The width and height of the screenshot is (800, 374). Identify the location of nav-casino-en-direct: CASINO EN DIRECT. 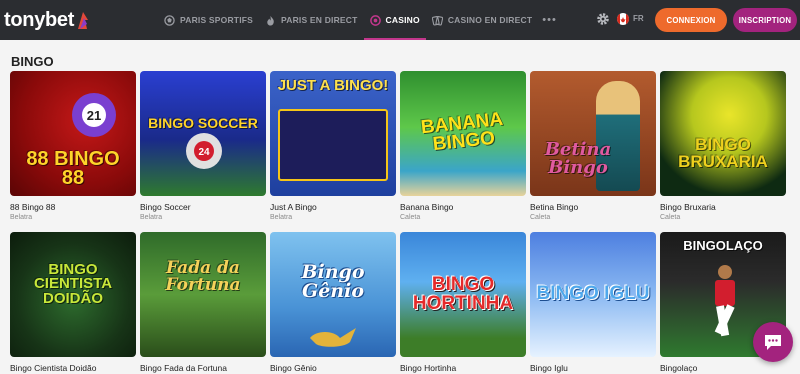
(482, 20).